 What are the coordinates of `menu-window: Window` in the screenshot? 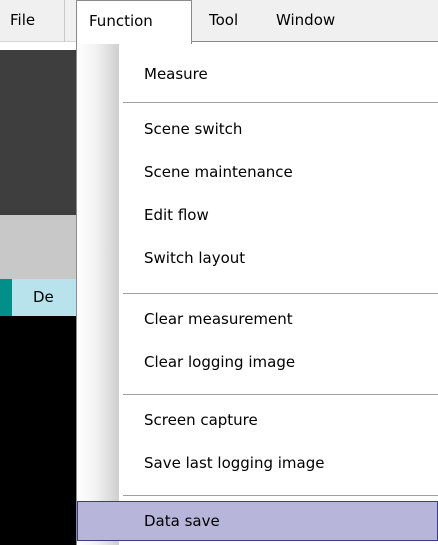 It's located at (305, 21).